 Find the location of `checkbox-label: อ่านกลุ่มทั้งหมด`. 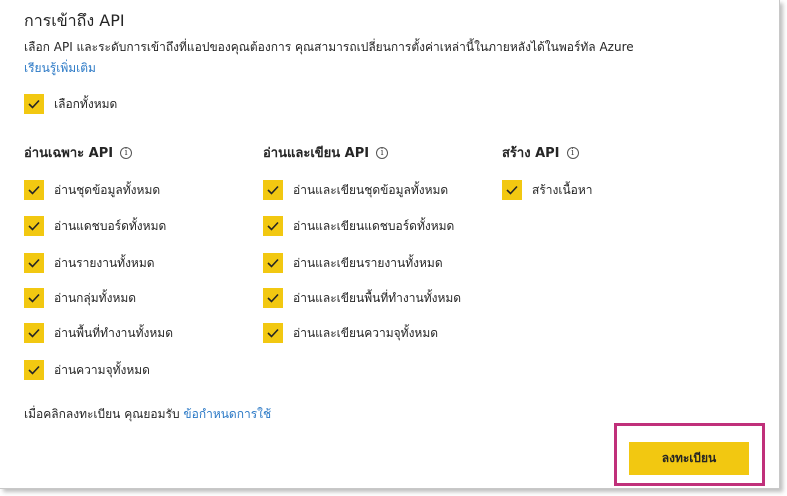

checkbox-label: อ่านกลุ่มทั้งหมด is located at coordinates (95, 297).